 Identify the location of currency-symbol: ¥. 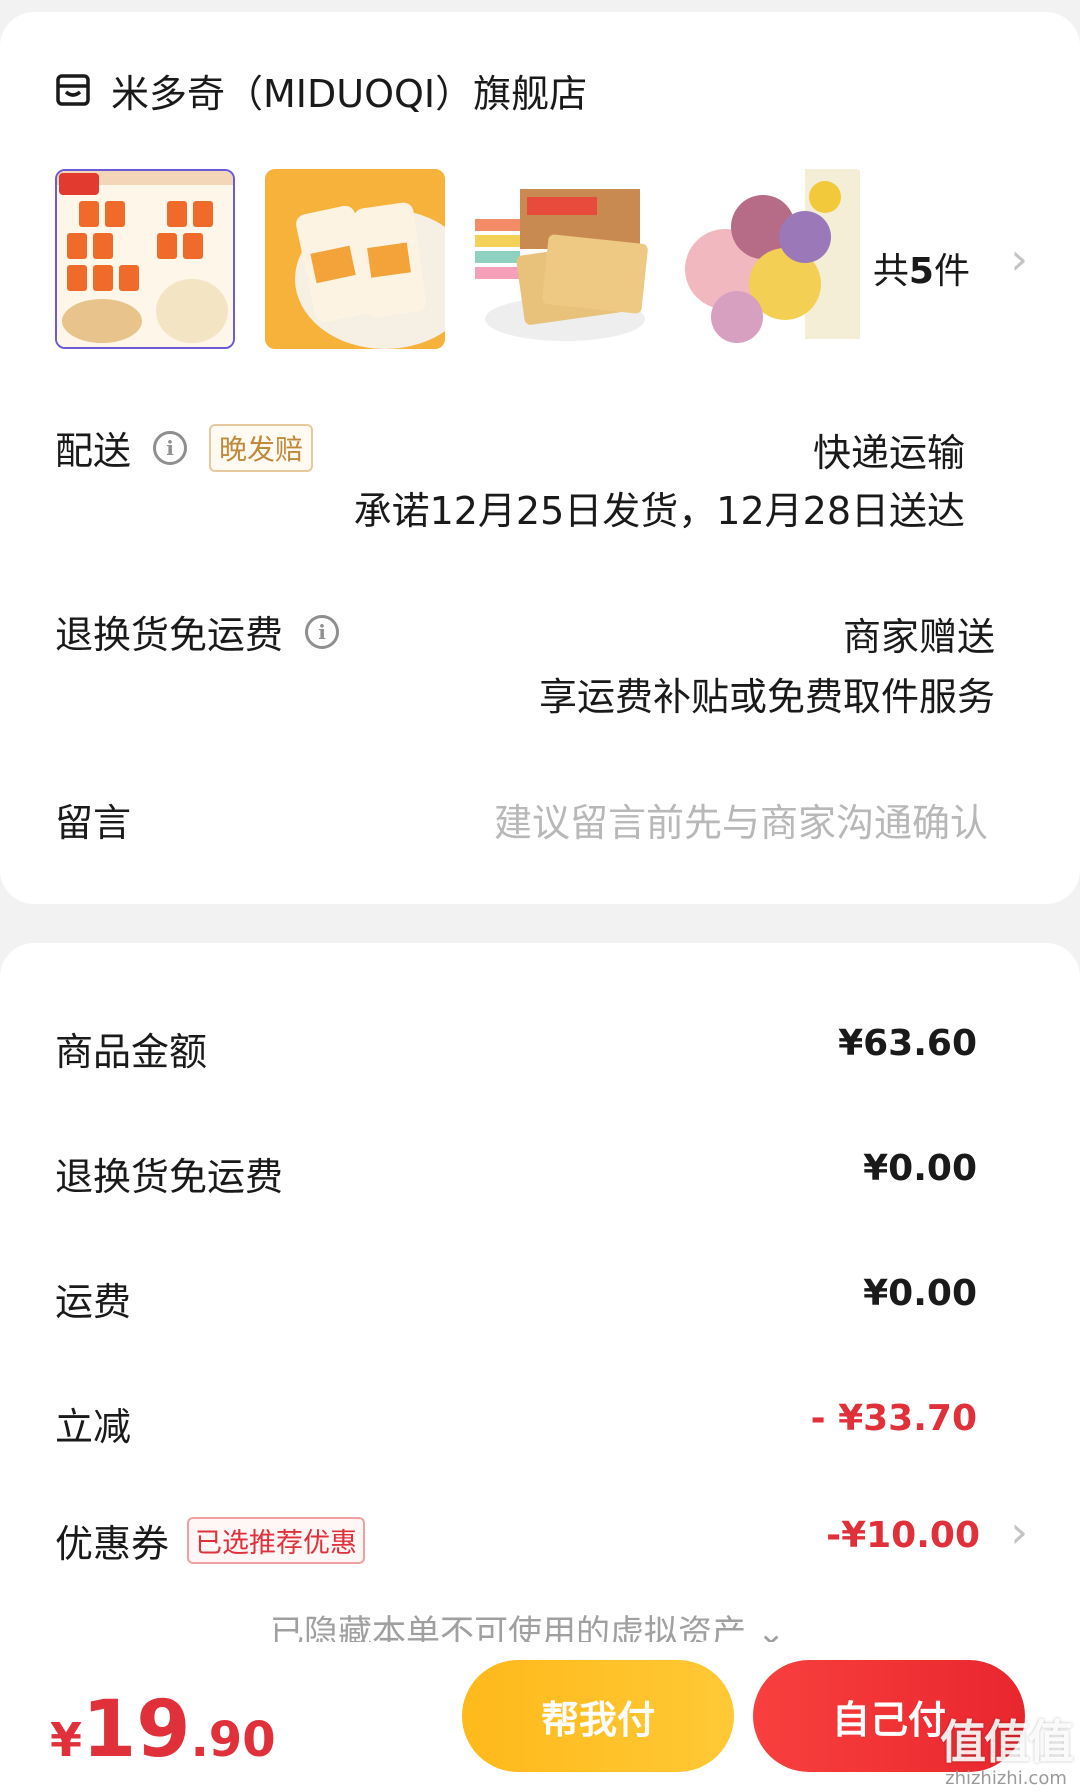
(66, 1740).